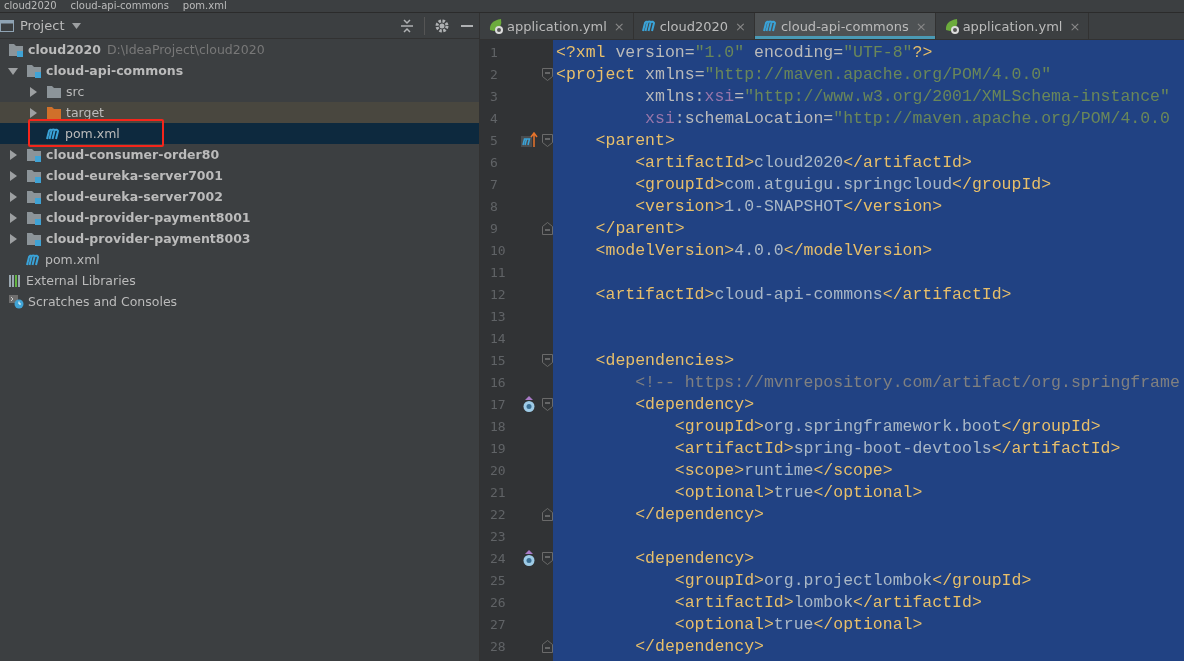  I want to click on code-line: <version>1.0-SNAPSHOT</version>, so click(788, 206).